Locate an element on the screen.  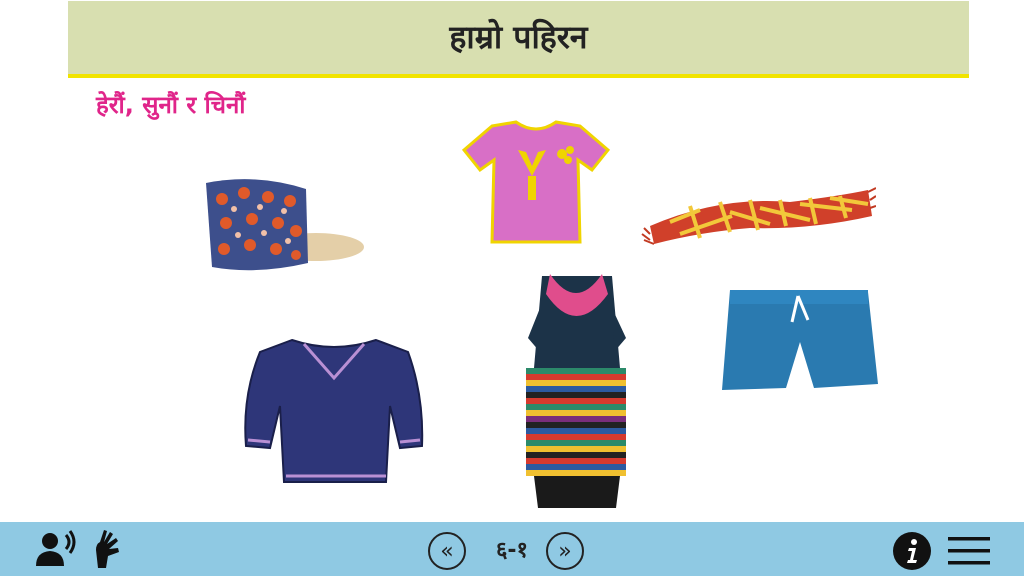
chevrons-right-icon: » is located at coordinates (565, 551).